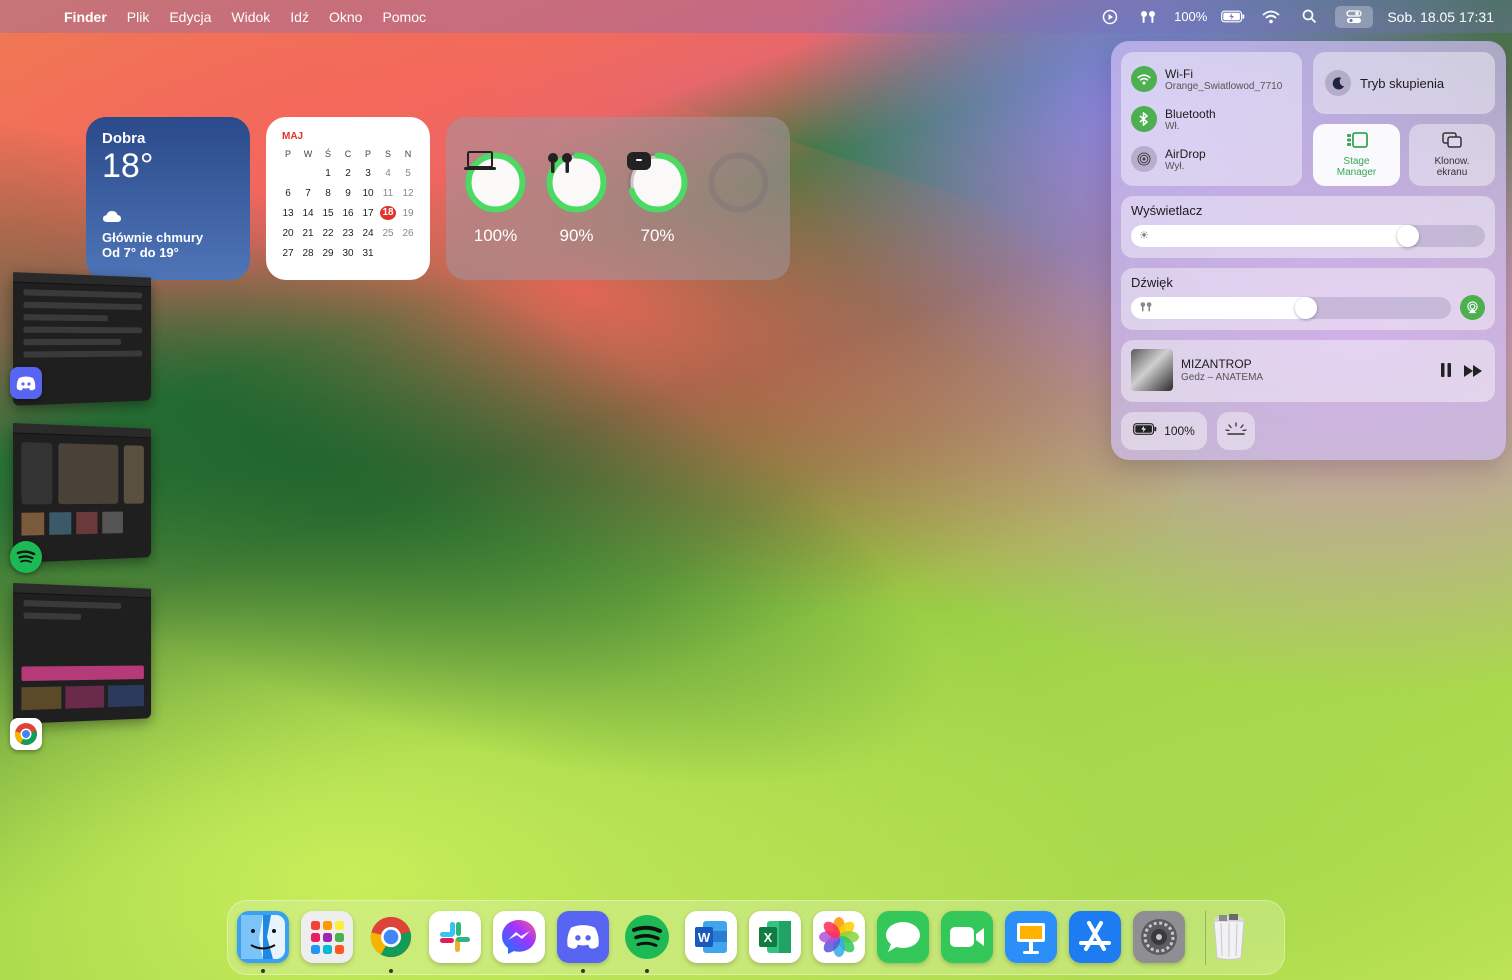  I want to click on sound-tile: Dźwięk, so click(1308, 299).